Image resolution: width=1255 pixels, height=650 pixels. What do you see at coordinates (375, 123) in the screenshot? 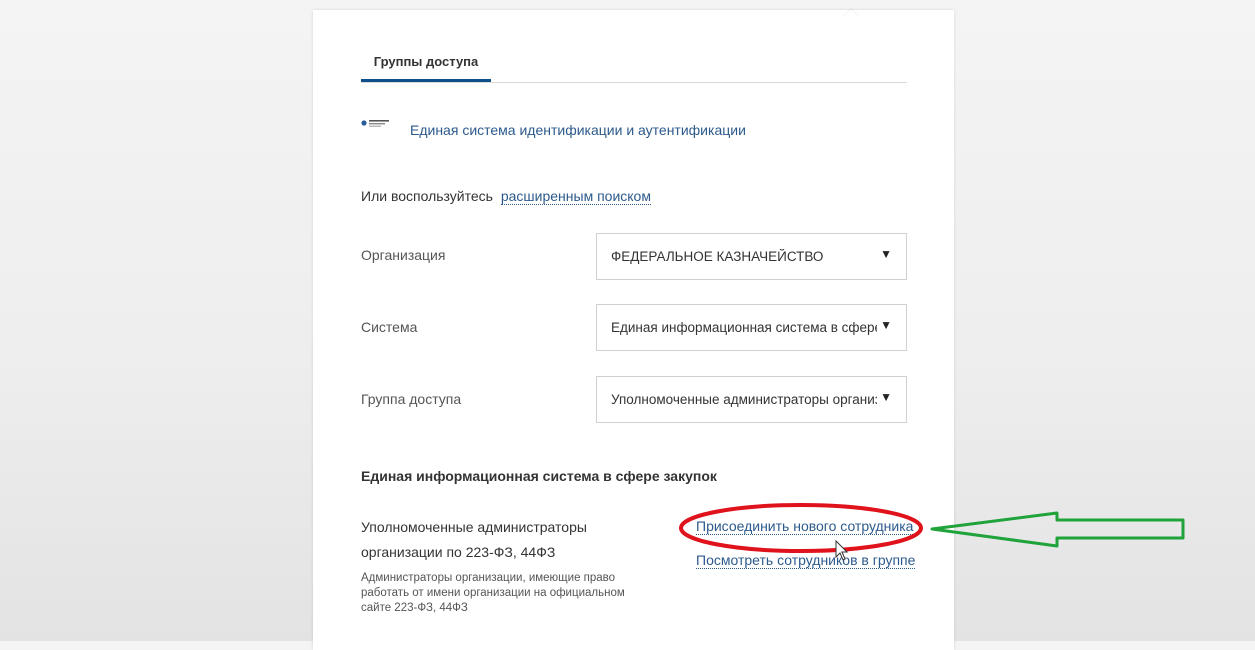
I see `esia-logo-icon` at bounding box center [375, 123].